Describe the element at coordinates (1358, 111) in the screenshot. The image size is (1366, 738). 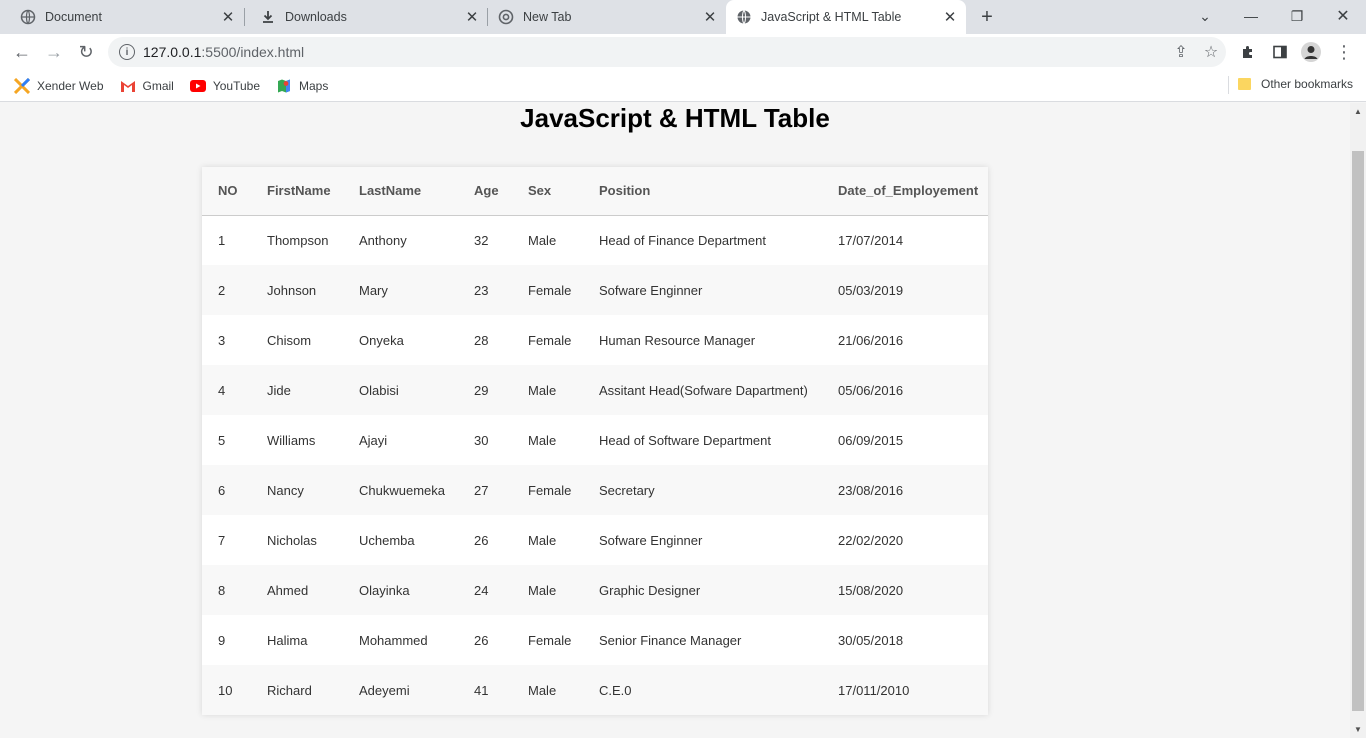
I see `scroll-up-icon: ▲` at that location.